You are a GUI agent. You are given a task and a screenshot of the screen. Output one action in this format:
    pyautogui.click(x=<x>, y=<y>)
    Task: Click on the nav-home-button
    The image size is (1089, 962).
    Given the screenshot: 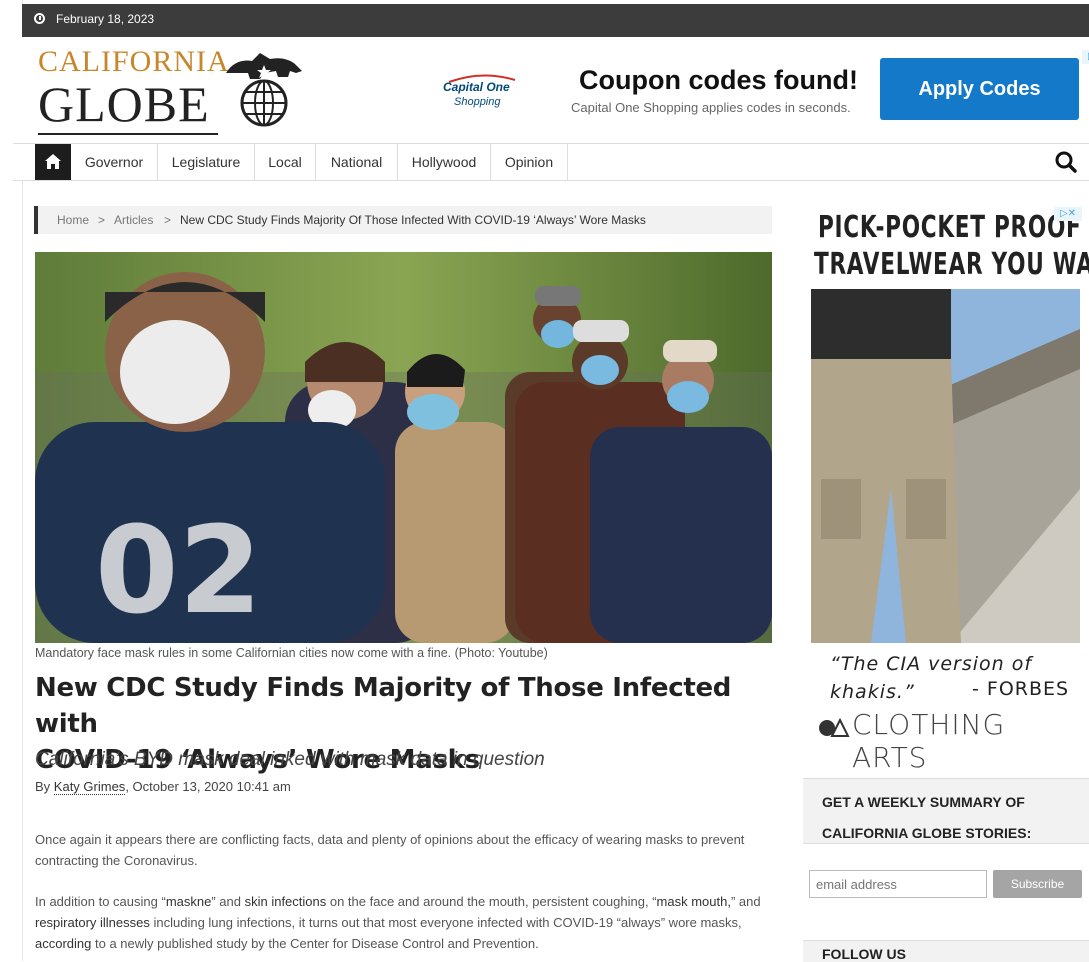 What is the action you would take?
    pyautogui.click(x=53, y=162)
    